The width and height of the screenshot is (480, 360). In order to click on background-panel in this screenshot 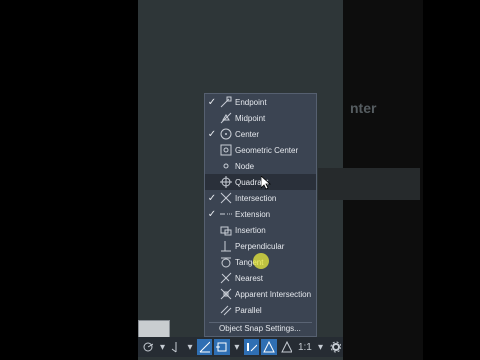, I will do `click(369, 184)`.